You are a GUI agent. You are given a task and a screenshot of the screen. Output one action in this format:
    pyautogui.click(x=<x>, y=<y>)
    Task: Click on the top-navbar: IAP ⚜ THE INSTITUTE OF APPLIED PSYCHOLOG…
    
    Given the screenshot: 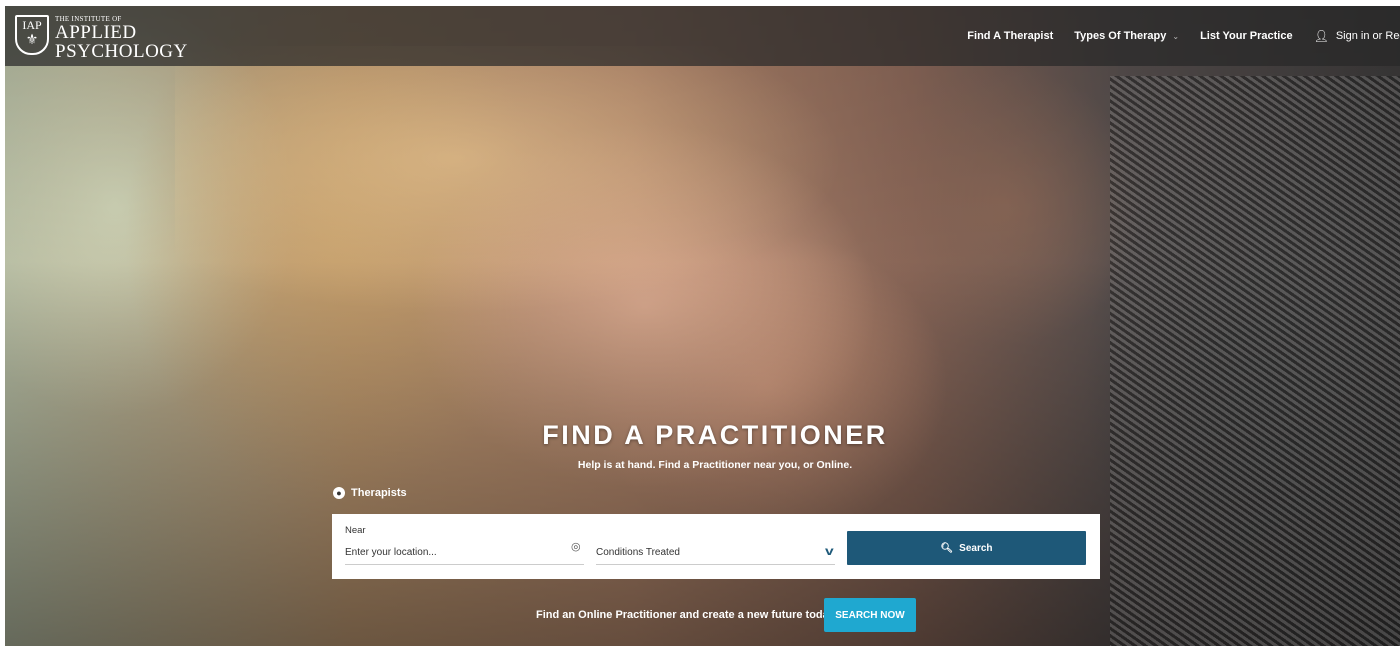 What is the action you would take?
    pyautogui.click(x=702, y=36)
    